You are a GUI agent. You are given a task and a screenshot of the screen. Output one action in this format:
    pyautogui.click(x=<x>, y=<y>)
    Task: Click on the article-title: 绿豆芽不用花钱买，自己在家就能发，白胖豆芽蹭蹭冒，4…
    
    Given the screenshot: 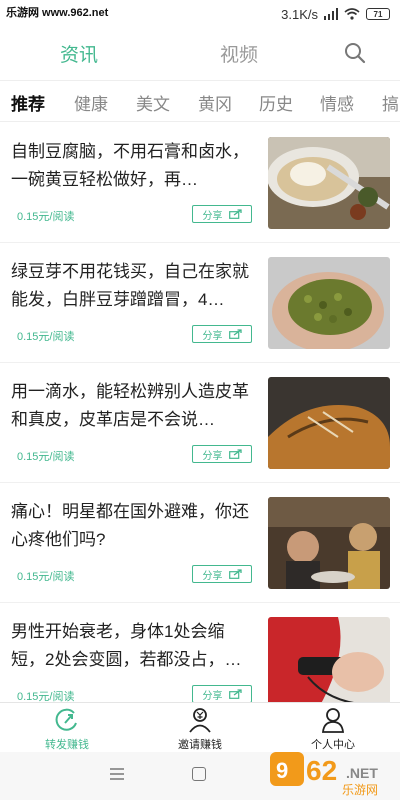 What is the action you would take?
    pyautogui.click(x=133, y=286)
    